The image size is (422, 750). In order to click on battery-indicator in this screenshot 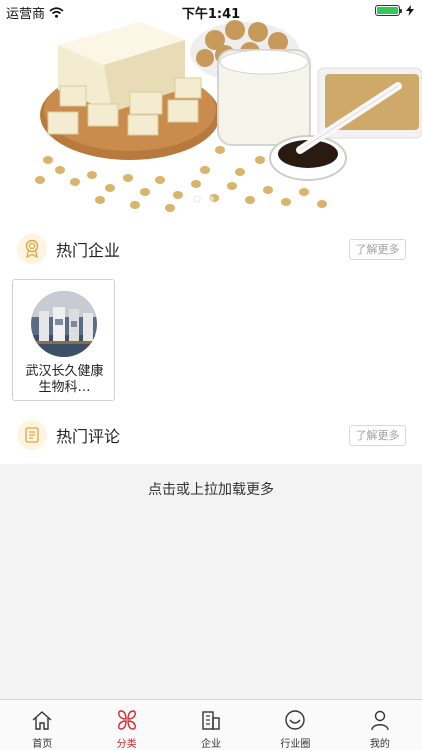, I will do `click(394, 10)`.